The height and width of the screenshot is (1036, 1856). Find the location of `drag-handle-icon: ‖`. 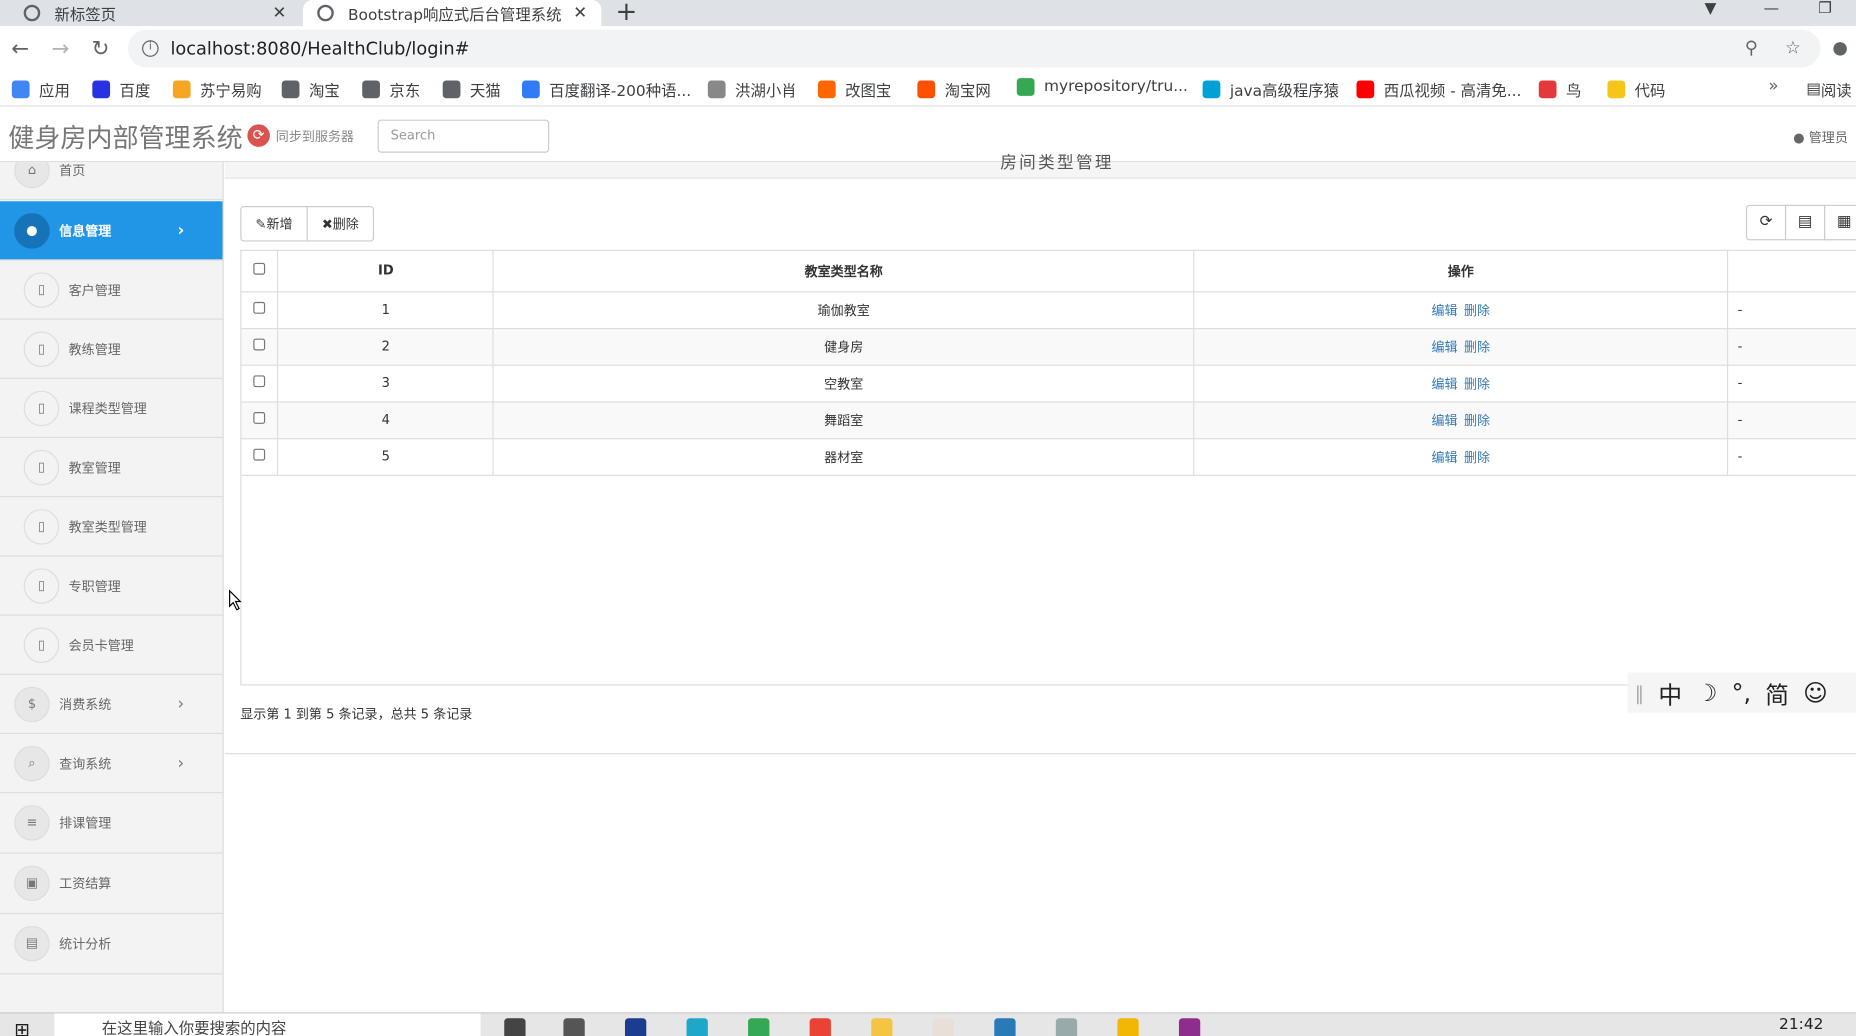

drag-handle-icon: ‖ is located at coordinates (1639, 692).